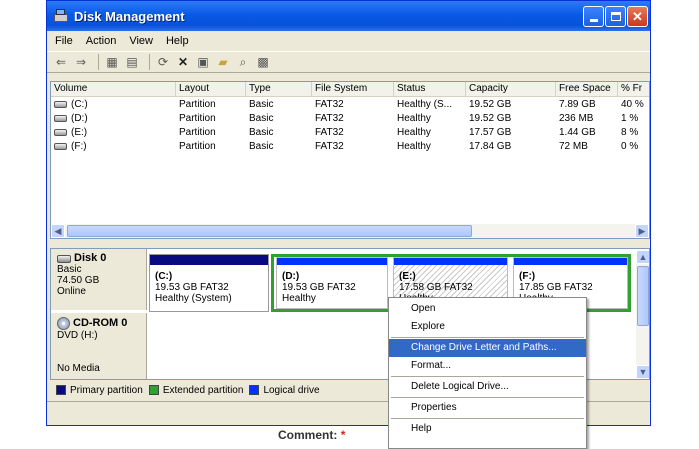 The width and height of the screenshot is (699, 449). Describe the element at coordinates (58, 231) in the screenshot. I see `scroll-left-icon: ◀` at that location.